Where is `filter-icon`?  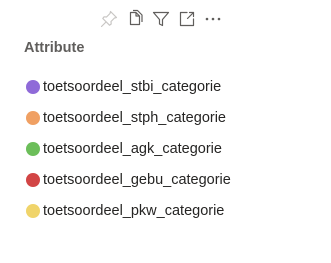 filter-icon is located at coordinates (161, 19).